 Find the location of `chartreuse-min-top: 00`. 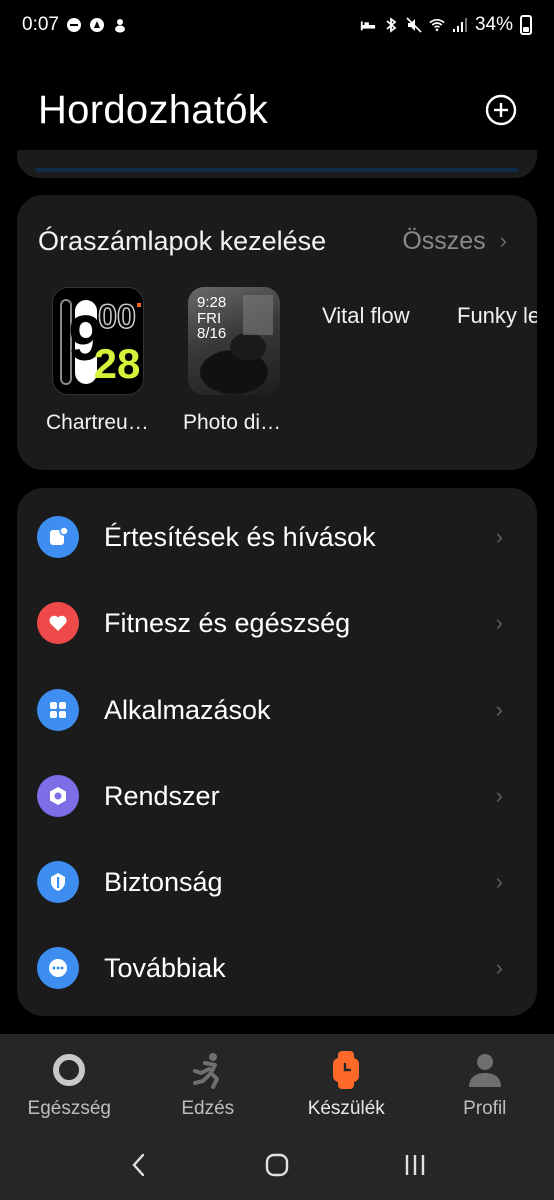

chartreuse-min-top: 00 is located at coordinates (117, 317).